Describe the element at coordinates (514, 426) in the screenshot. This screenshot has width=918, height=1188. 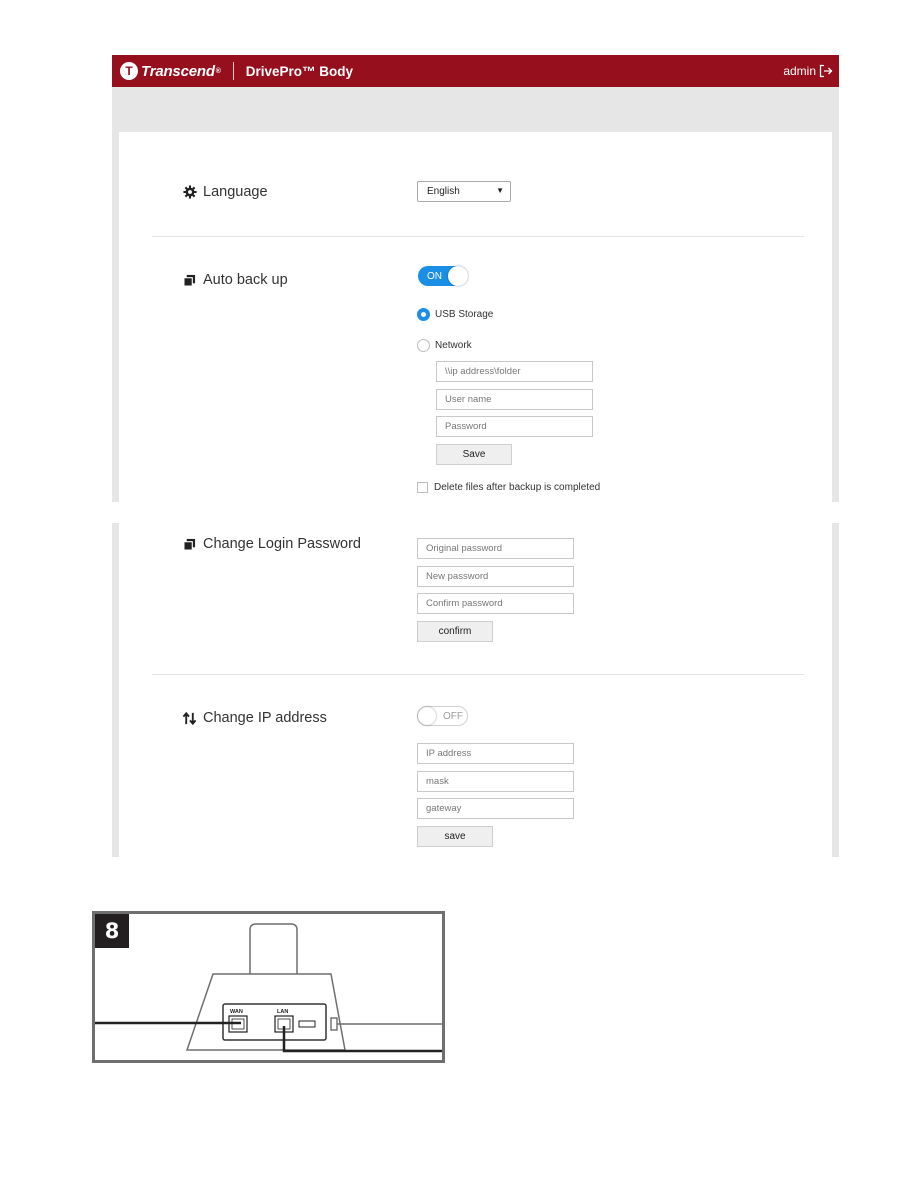
I see `network-password-input` at that location.